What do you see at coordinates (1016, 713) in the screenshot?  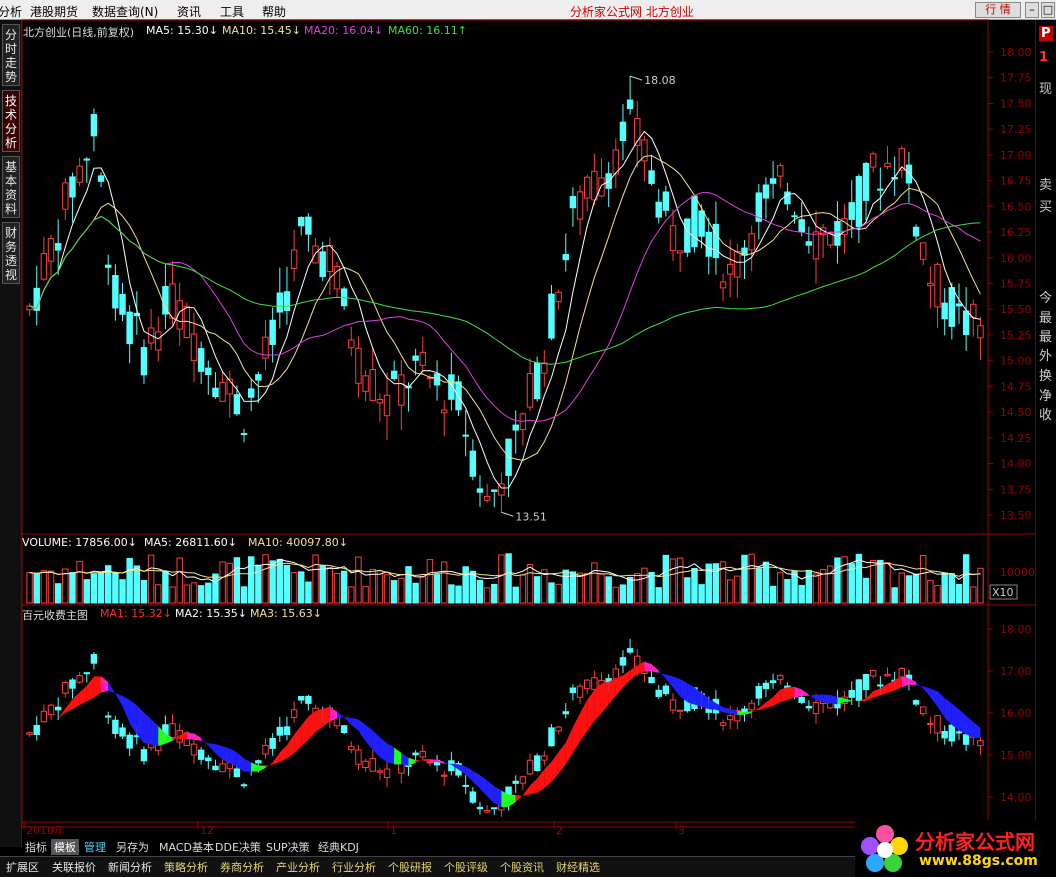 I see `indicator-tick-label: 16.00` at bounding box center [1016, 713].